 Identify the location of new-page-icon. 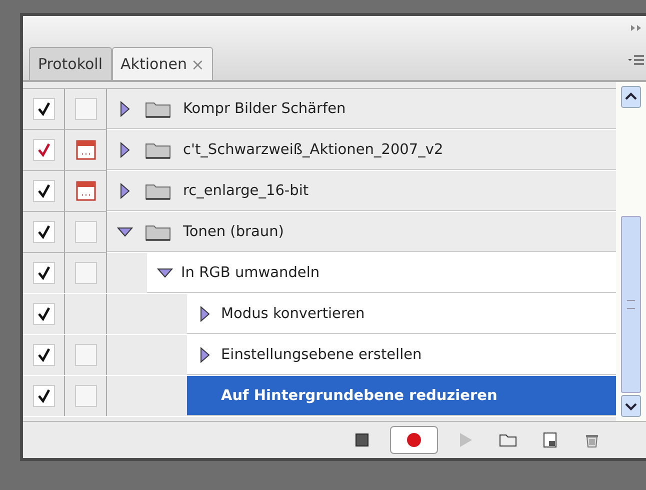
(550, 440).